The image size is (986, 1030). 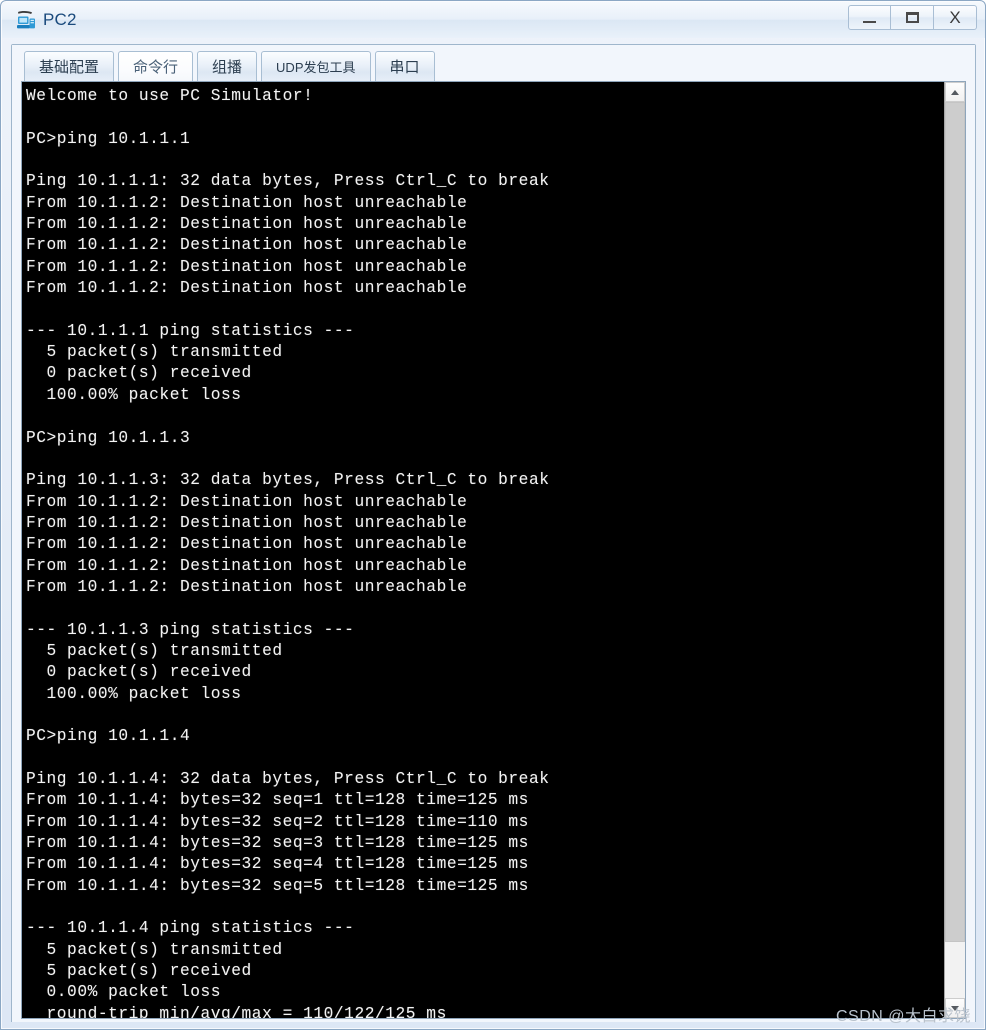 I want to click on tab-udp-tool: UDP发包工具, so click(x=316, y=66).